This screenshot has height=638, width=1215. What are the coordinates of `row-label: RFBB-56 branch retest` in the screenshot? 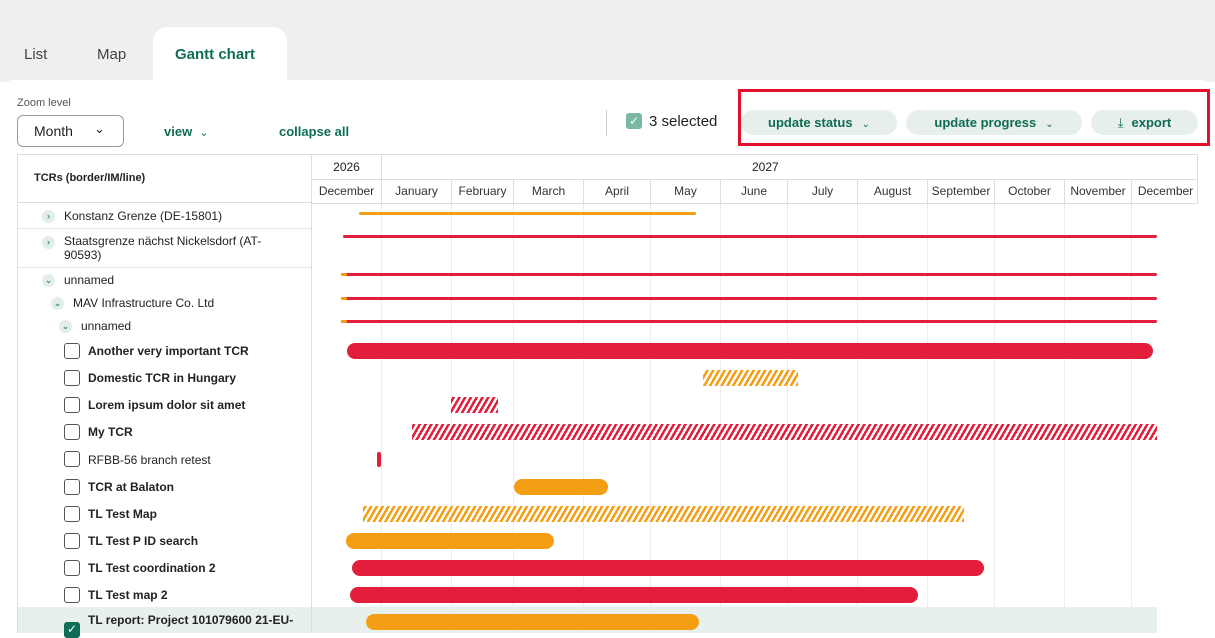 It's located at (149, 460).